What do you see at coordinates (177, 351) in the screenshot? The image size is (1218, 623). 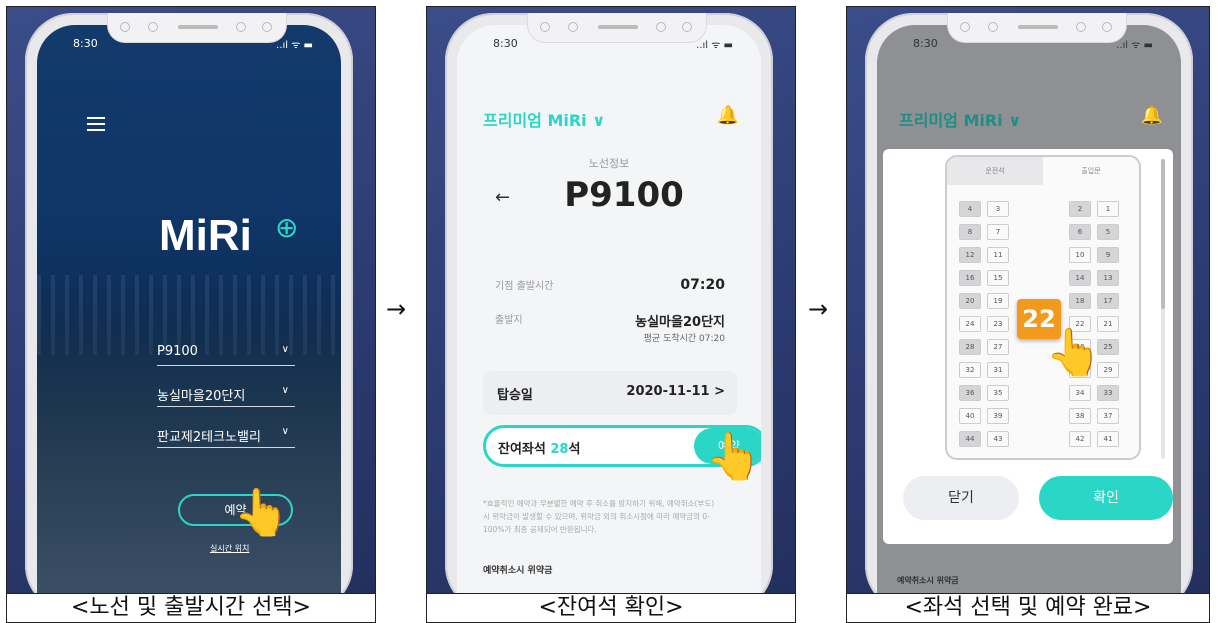 I see `route-value: P9100` at bounding box center [177, 351].